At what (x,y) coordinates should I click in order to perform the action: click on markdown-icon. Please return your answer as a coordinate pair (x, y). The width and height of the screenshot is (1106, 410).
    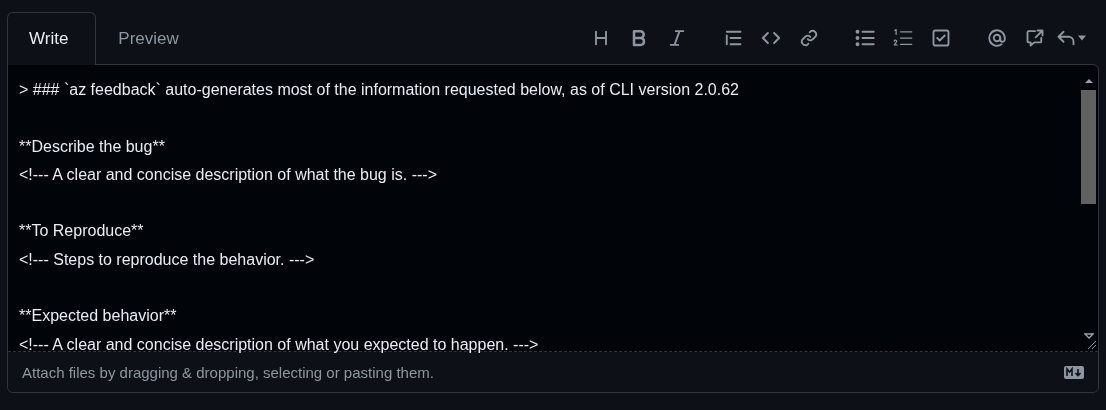
    Looking at the image, I should click on (1074, 372).